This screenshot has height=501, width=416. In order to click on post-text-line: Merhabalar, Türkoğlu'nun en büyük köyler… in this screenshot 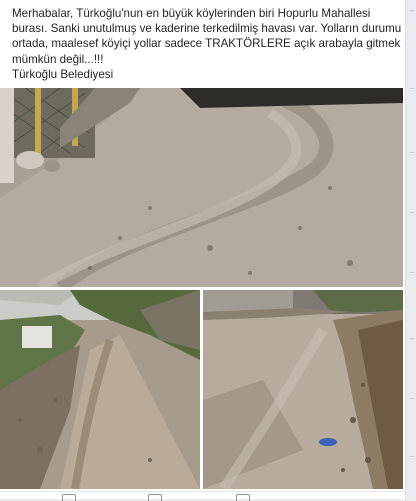, I will do `click(191, 13)`.